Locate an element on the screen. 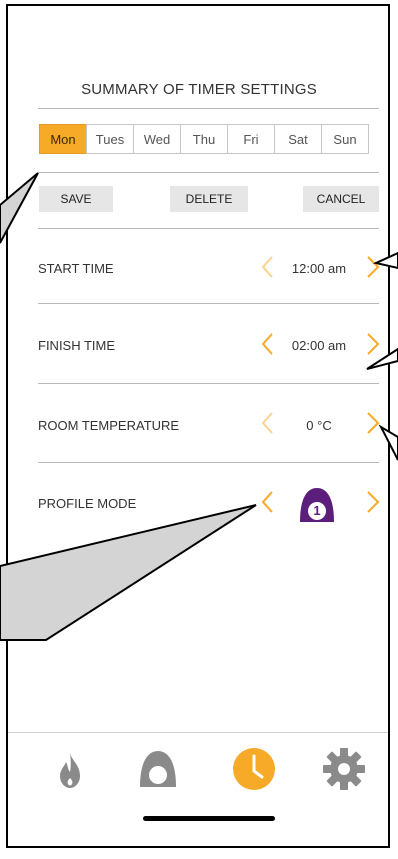 This screenshot has width=398, height=859. save-button: SAVE is located at coordinates (76, 199).